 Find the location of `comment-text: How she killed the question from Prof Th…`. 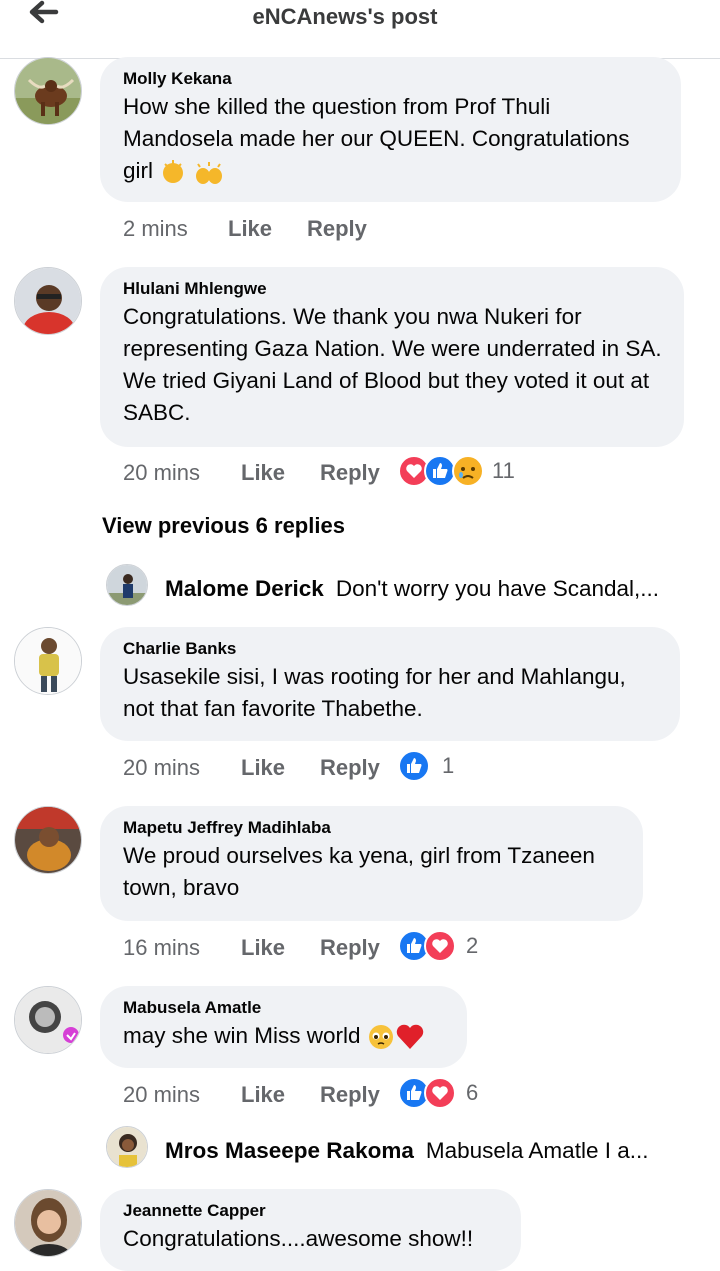

comment-text: How she killed the question from Prof Th… is located at coordinates (391, 139).